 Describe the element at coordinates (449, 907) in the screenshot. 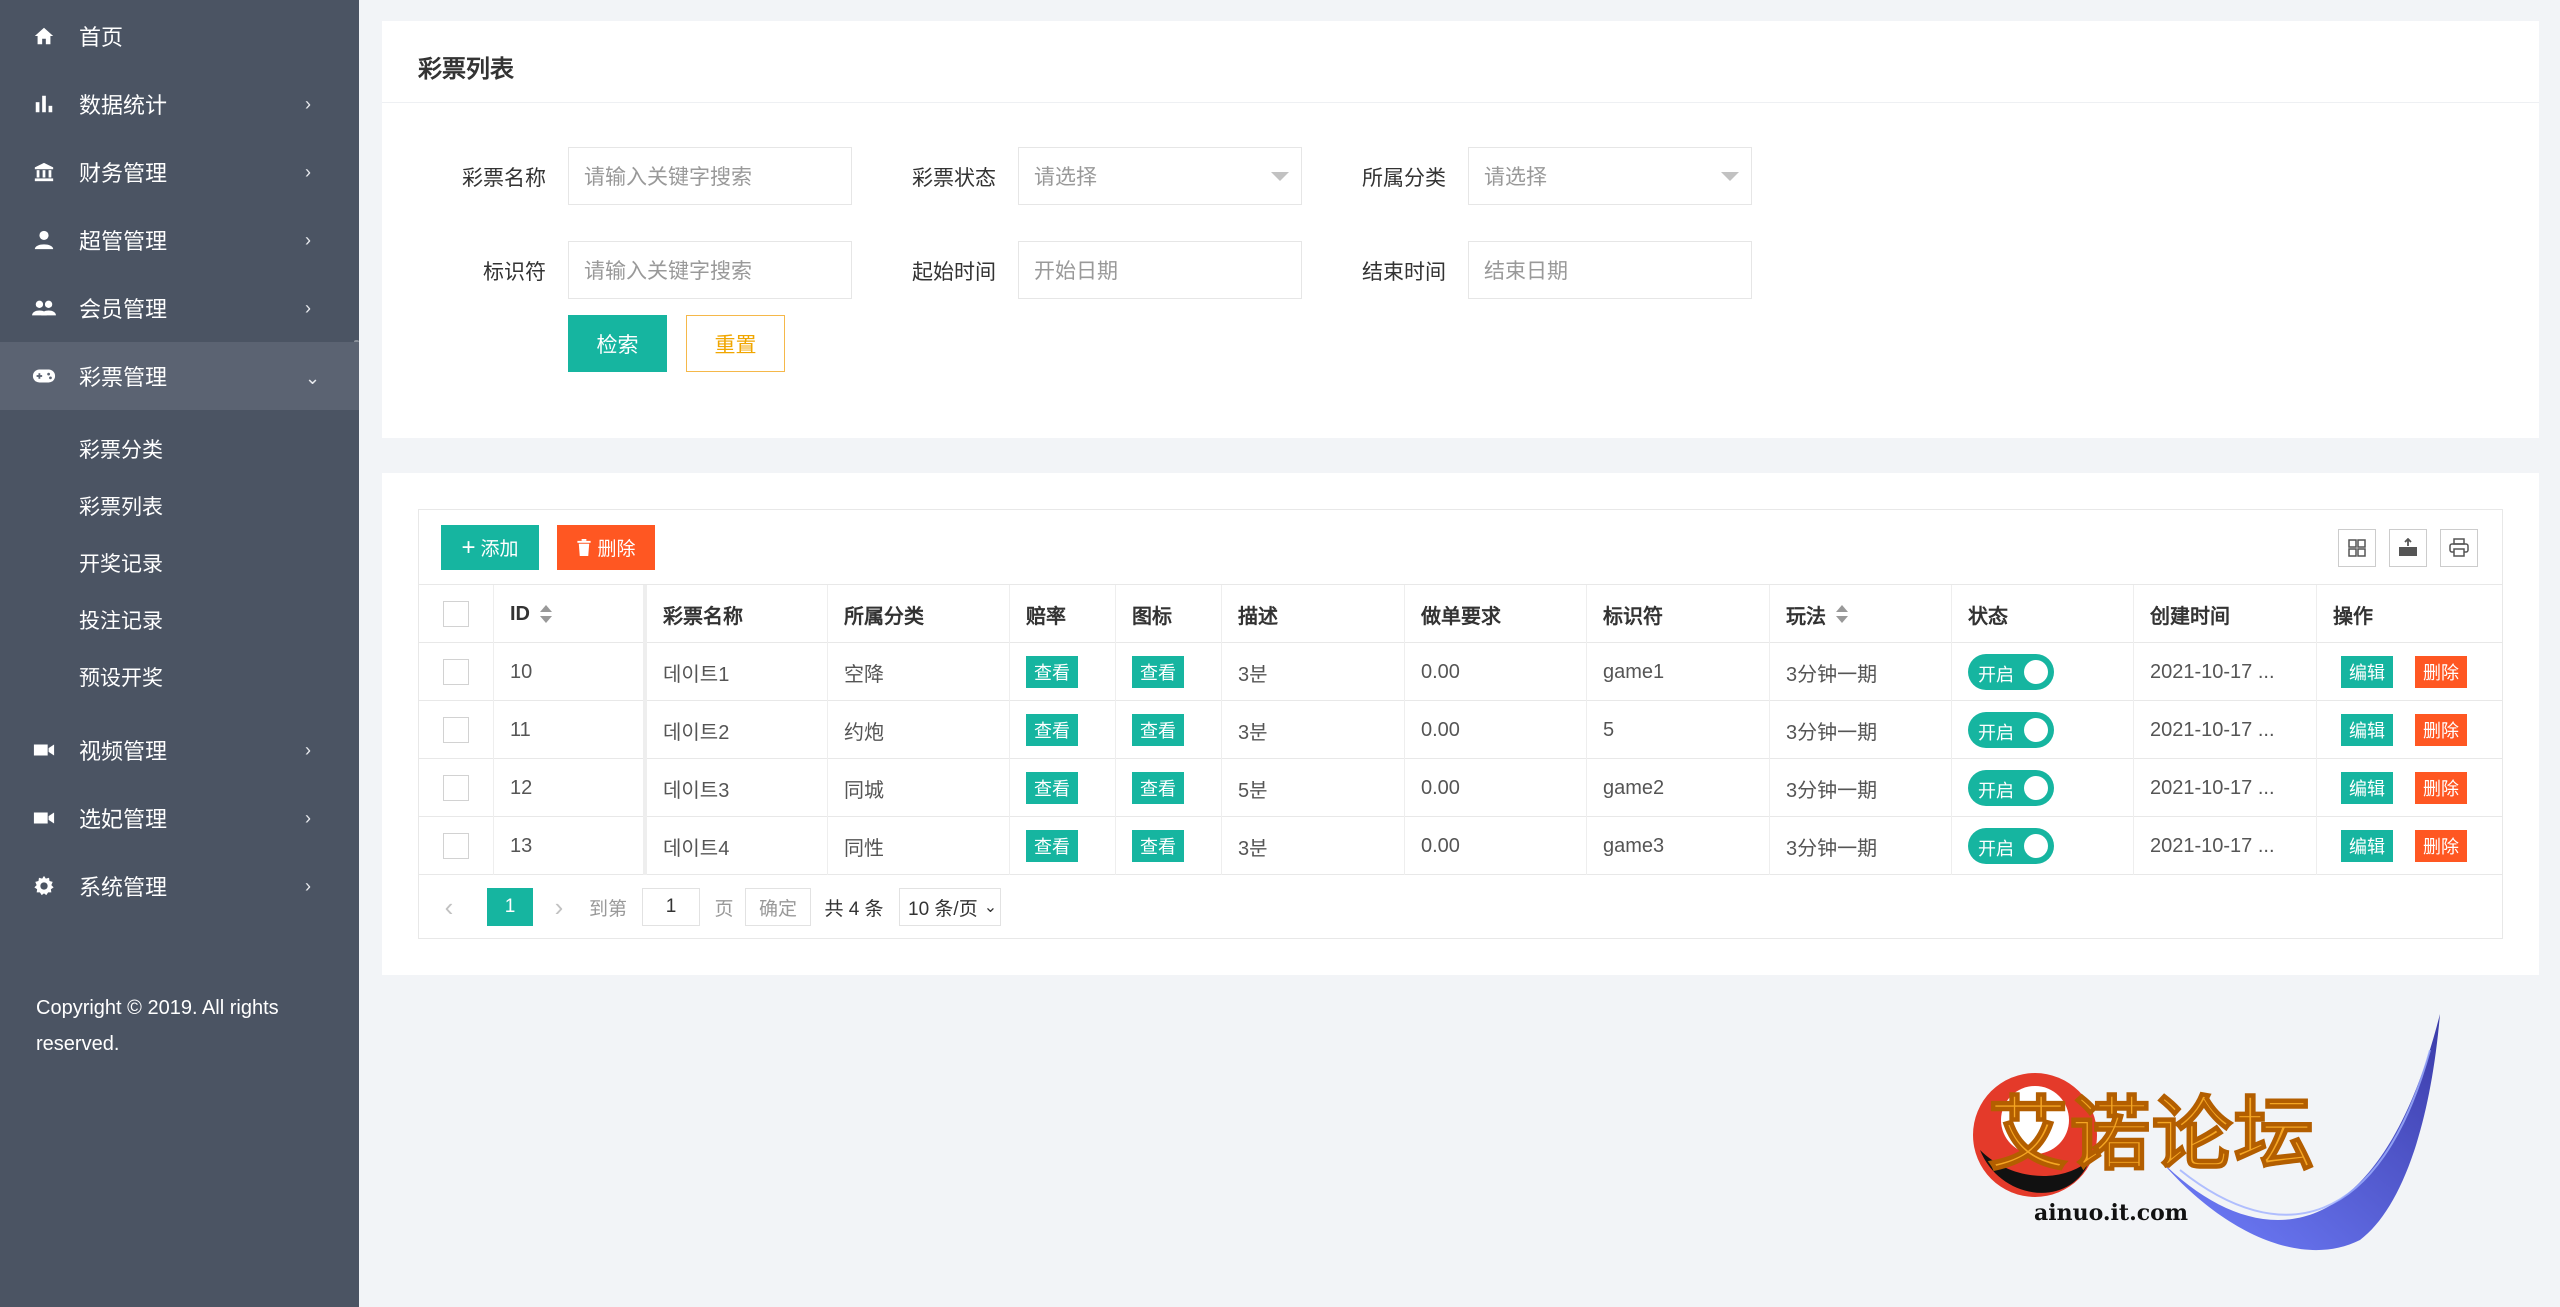

I see `prev-page-icon: ‹` at that location.